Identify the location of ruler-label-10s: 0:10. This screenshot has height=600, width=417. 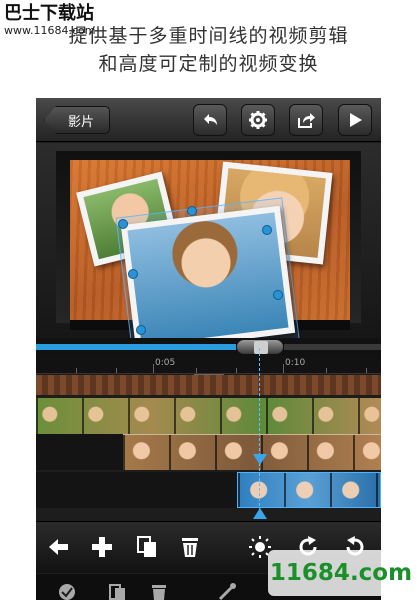
(295, 363).